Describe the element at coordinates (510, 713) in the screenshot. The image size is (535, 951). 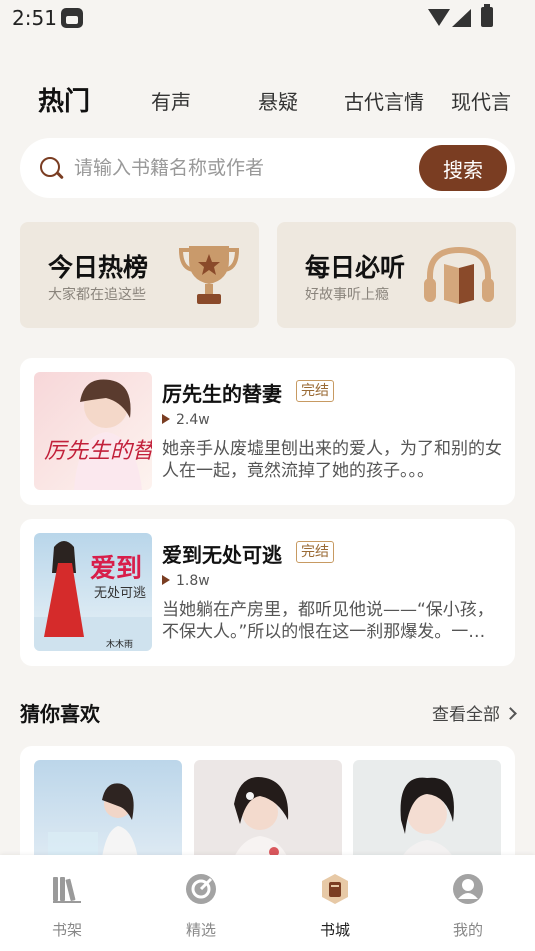
I see `chevron-right-icon` at that location.